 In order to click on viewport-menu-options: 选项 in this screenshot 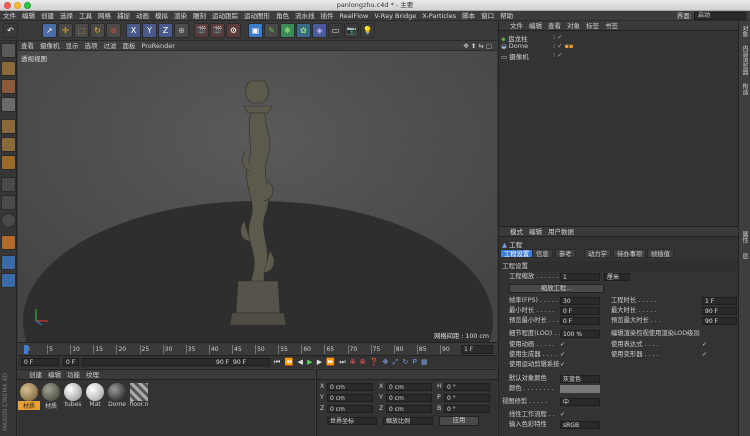, I will do `click(91, 46)`.